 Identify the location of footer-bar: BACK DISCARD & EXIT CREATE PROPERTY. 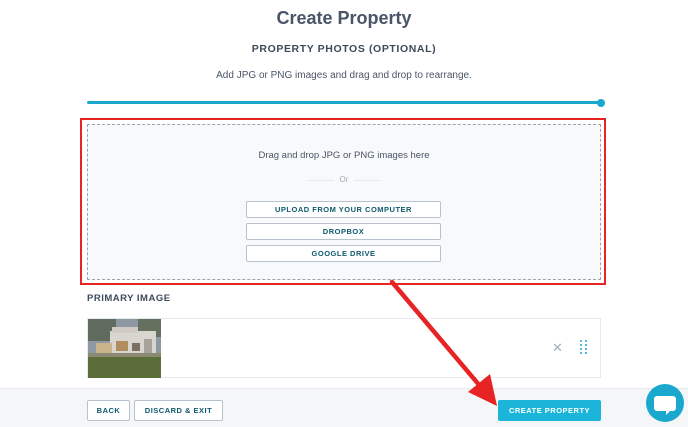
(344, 407).